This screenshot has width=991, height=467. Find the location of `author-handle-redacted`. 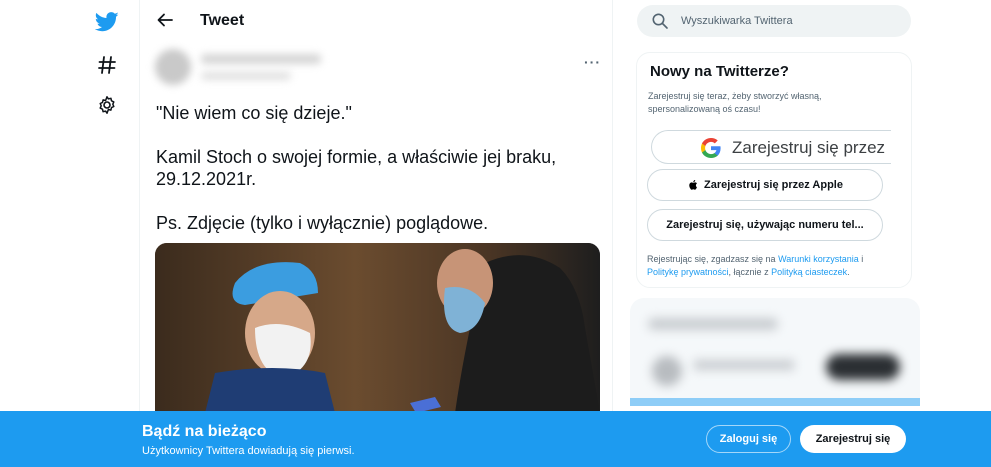

author-handle-redacted is located at coordinates (246, 76).